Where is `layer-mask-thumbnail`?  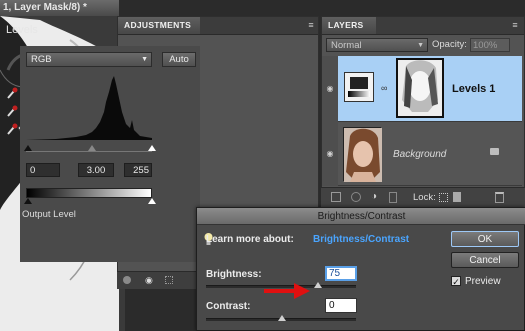 layer-mask-thumbnail is located at coordinates (420, 88).